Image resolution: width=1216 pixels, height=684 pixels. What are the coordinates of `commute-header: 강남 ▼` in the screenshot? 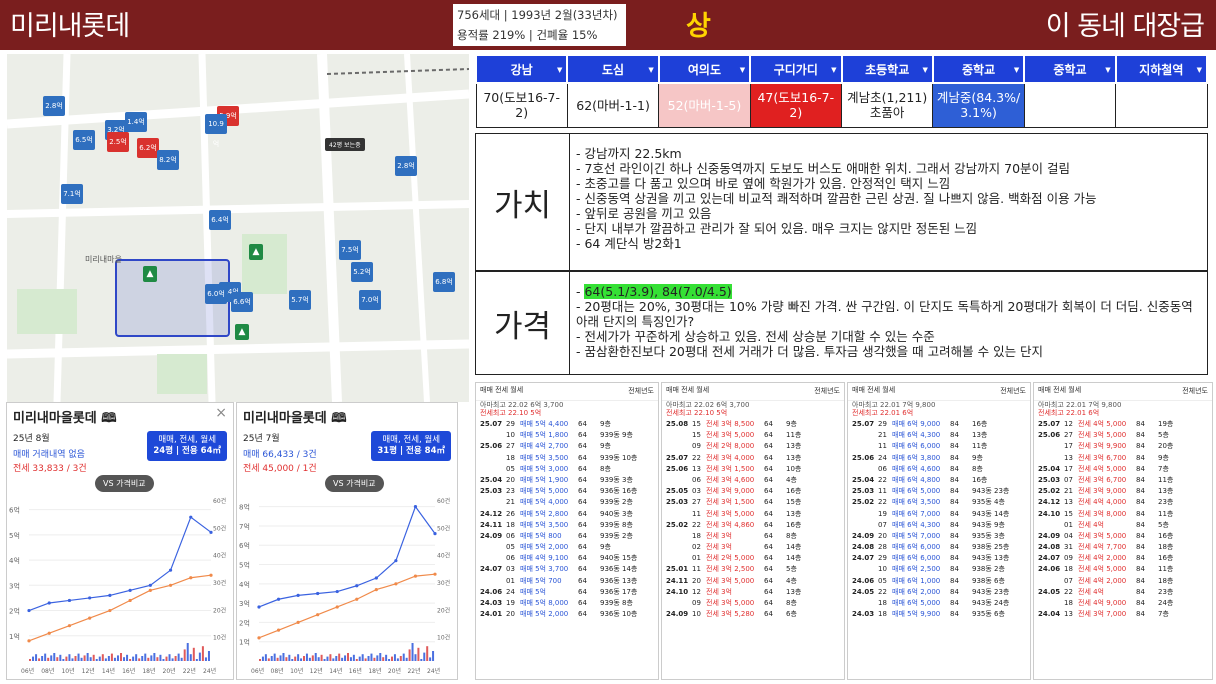 It's located at (521, 69).